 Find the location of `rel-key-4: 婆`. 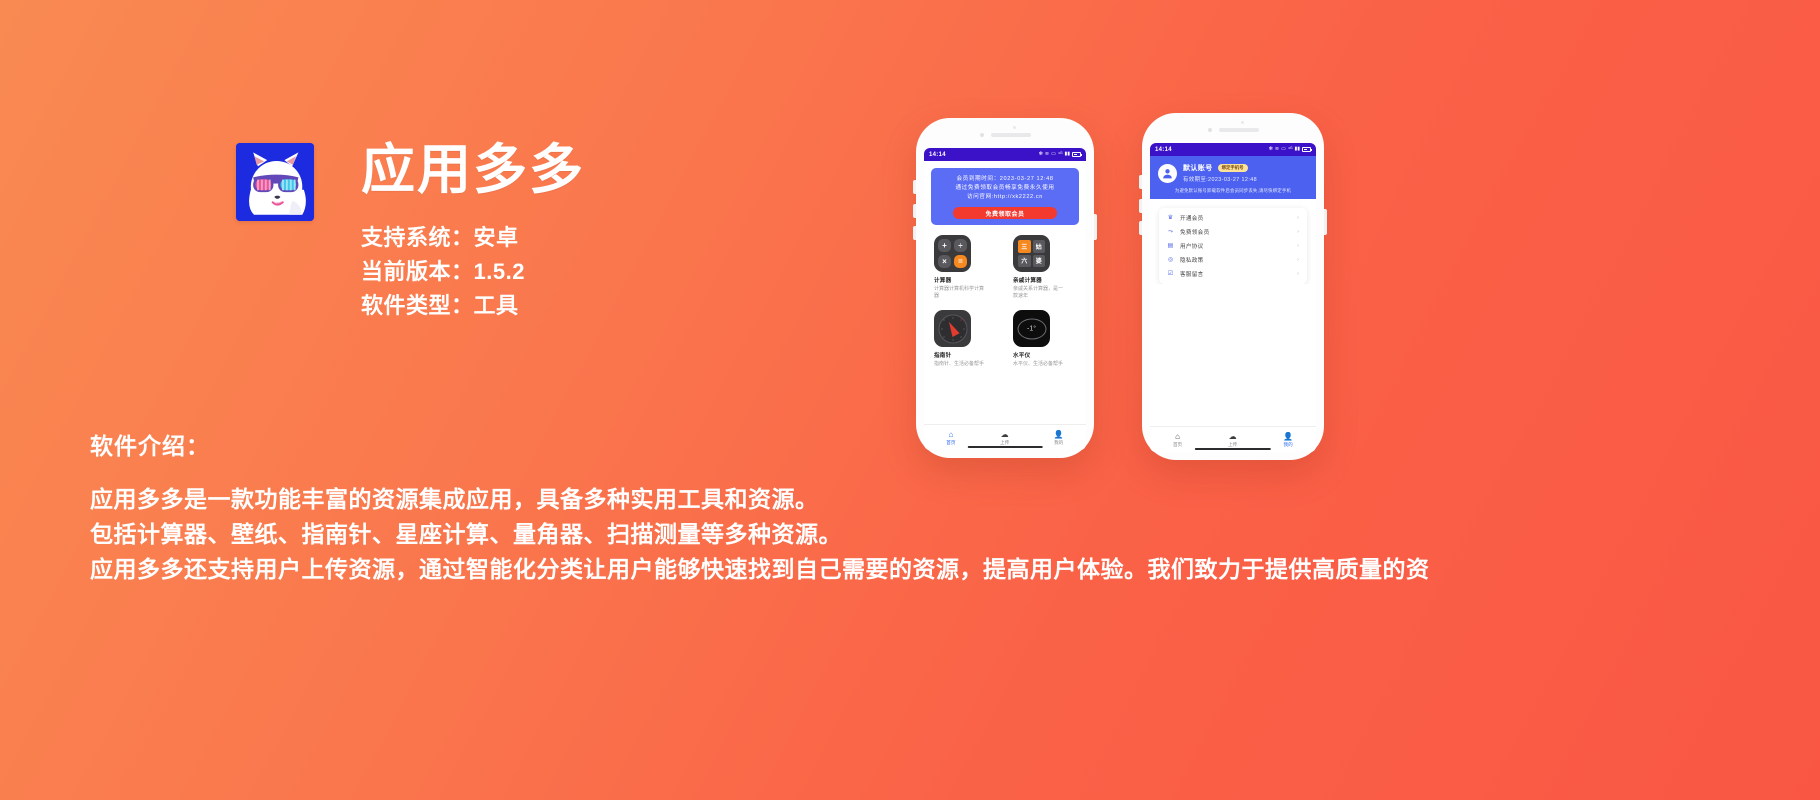

rel-key-4: 婆 is located at coordinates (1038, 260).